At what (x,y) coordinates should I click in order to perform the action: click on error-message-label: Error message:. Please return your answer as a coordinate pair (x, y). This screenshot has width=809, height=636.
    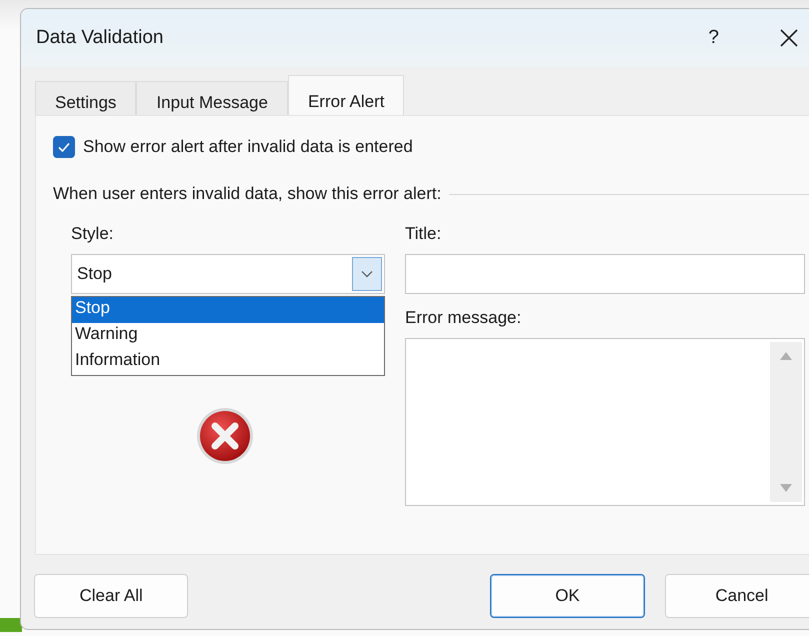
    Looking at the image, I should click on (463, 318).